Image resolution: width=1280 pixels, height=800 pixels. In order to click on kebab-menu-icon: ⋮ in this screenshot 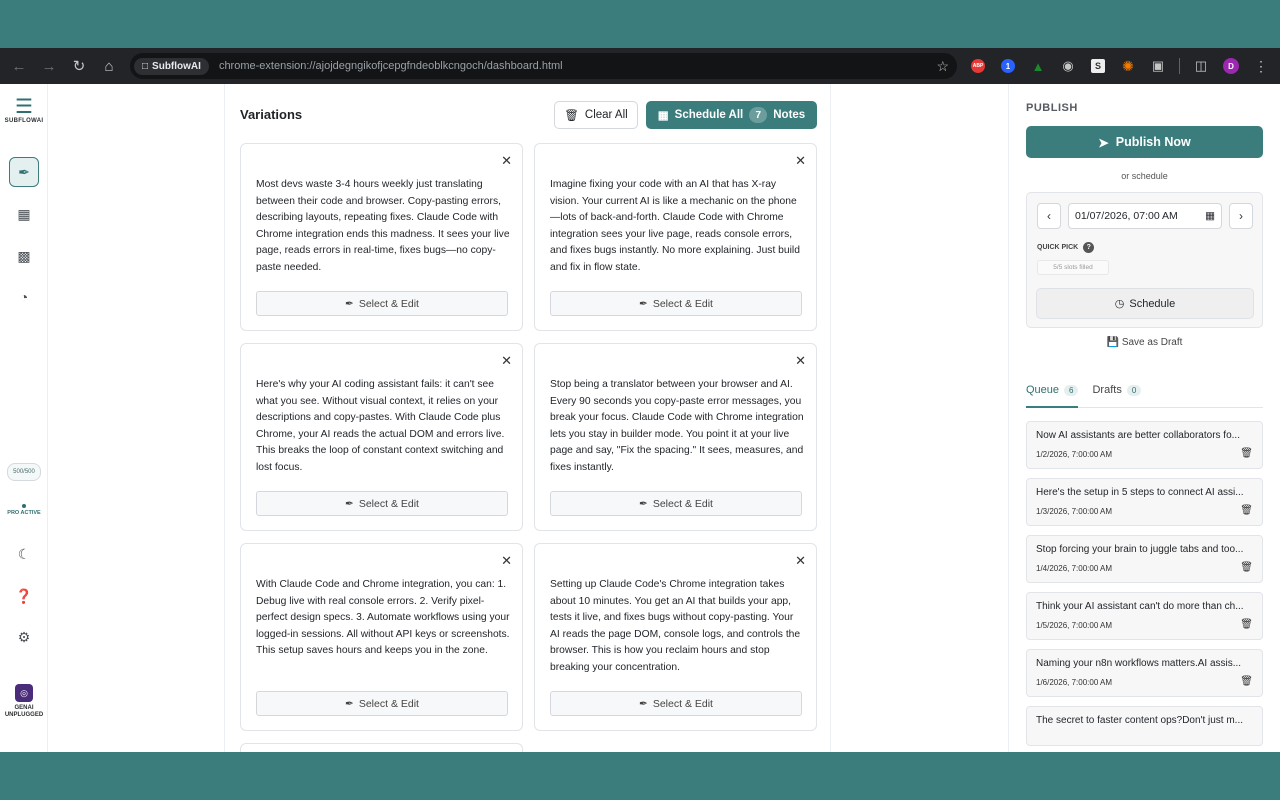, I will do `click(1261, 65)`.